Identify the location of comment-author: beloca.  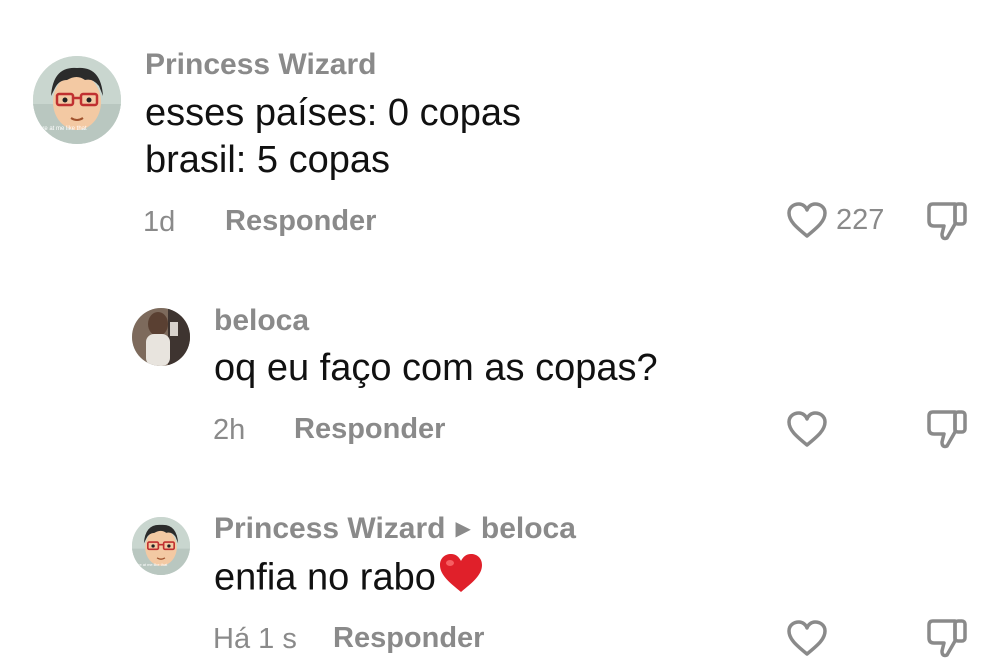
(261, 321).